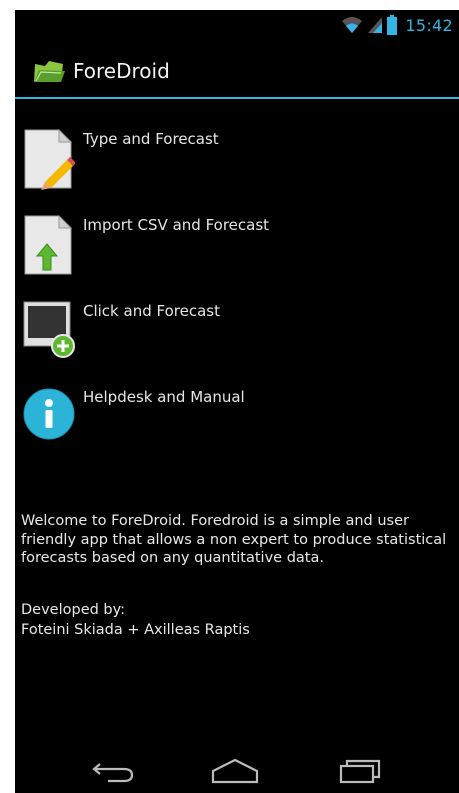 This screenshot has width=459, height=793. I want to click on developed-by-label: Developed by:, so click(73, 610).